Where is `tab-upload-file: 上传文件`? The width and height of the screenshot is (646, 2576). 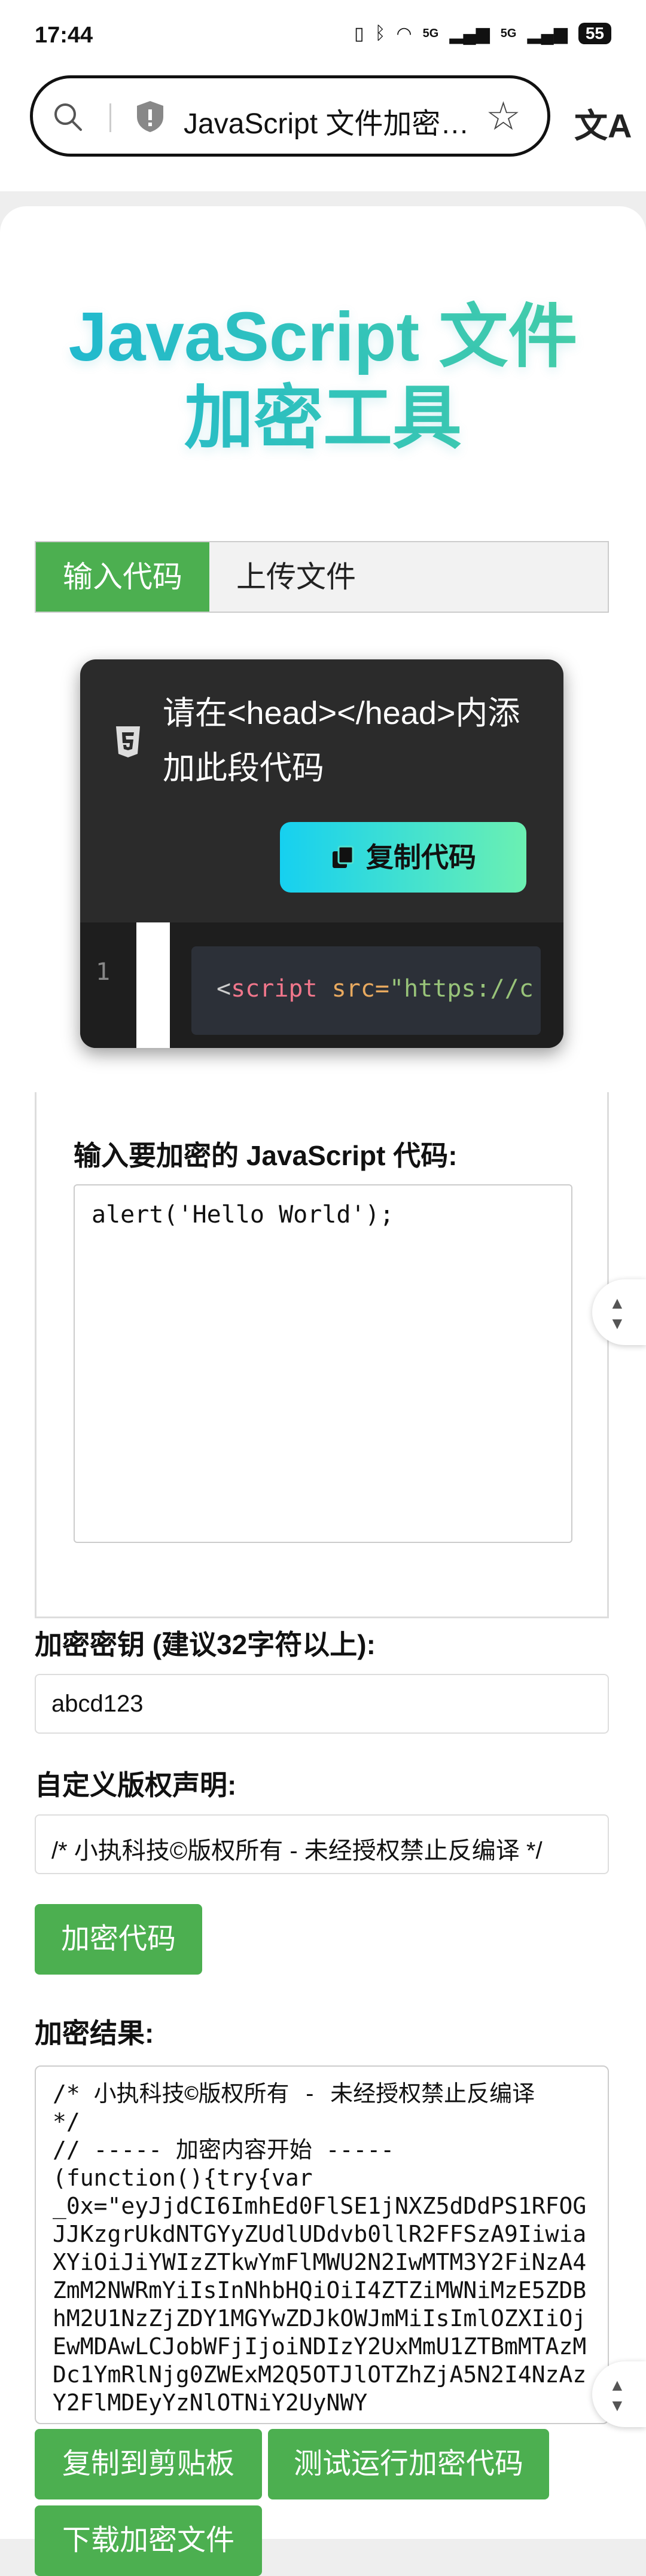 tab-upload-file: 上传文件 is located at coordinates (296, 577).